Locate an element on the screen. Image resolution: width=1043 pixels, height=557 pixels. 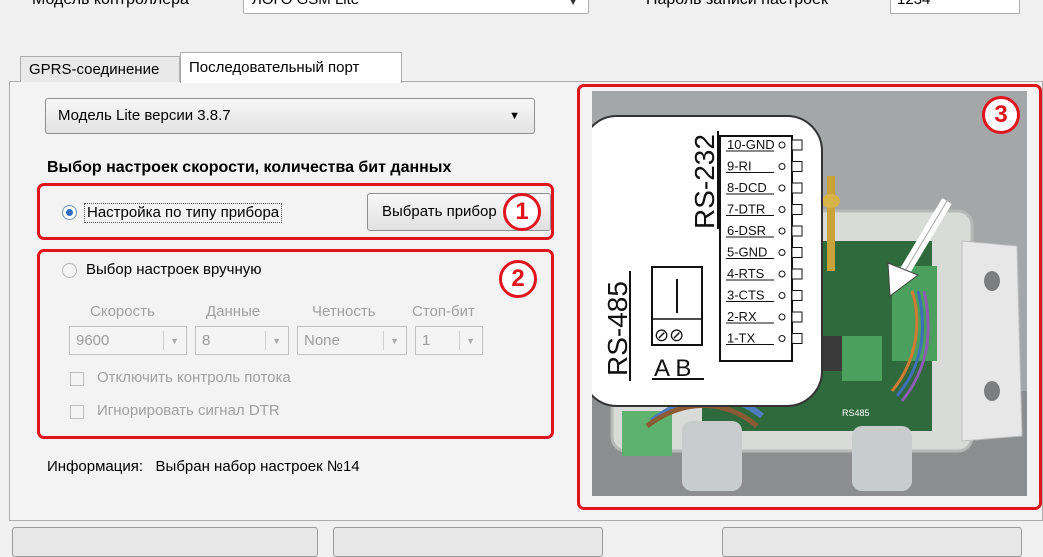
info-line: Информация: Выбран набор настроек №14 is located at coordinates (203, 466).